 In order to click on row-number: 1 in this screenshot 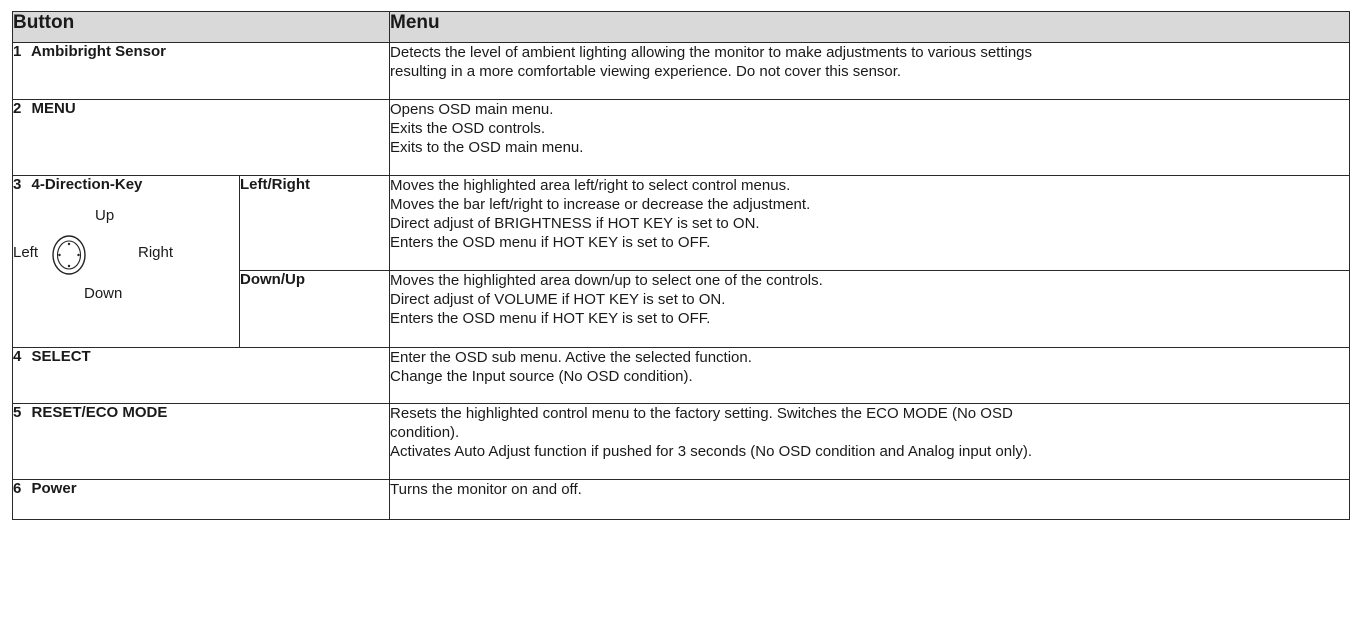, I will do `click(17, 51)`.